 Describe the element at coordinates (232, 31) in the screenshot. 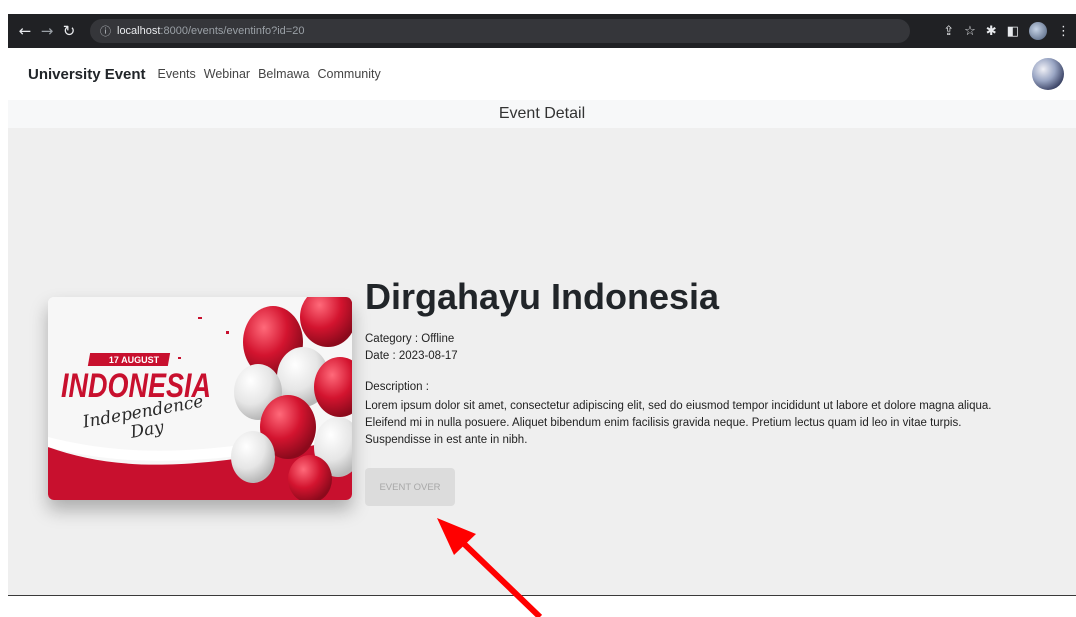

I see `url-path: :8000/events/eventinfo?id=20` at that location.